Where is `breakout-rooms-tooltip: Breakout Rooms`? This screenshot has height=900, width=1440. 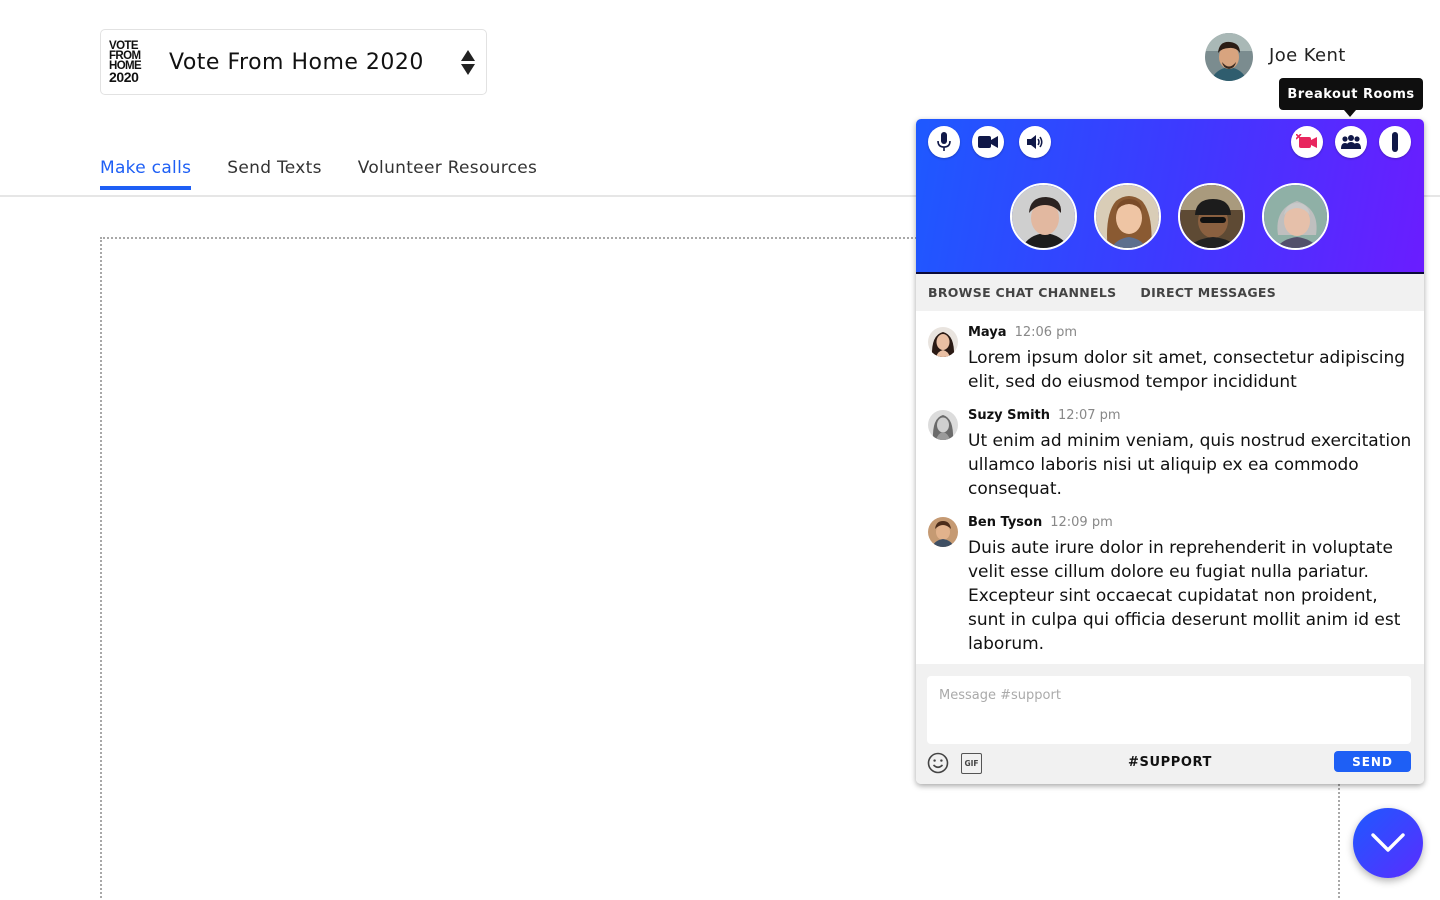 breakout-rooms-tooltip: Breakout Rooms is located at coordinates (1351, 97).